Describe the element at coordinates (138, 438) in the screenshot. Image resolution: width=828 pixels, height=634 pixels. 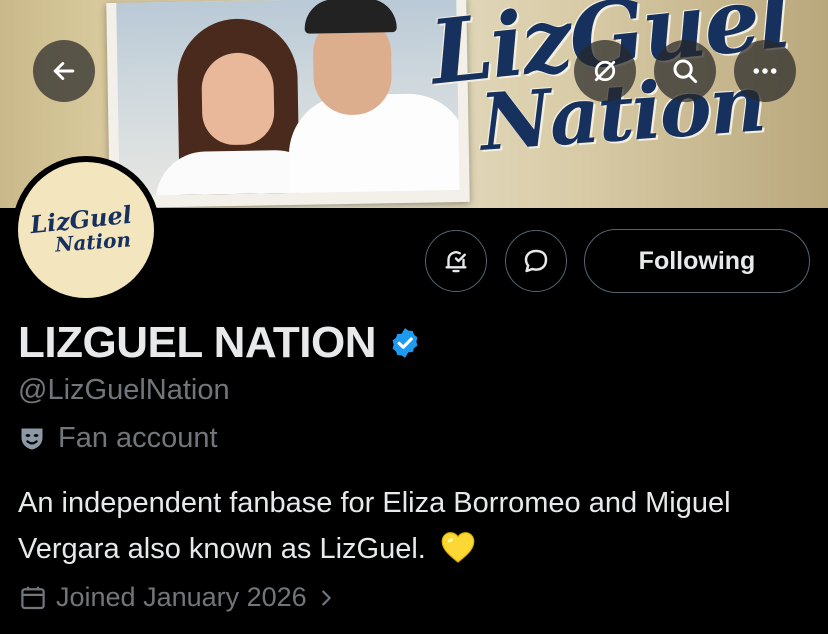
I see `category-label: Fan account` at that location.